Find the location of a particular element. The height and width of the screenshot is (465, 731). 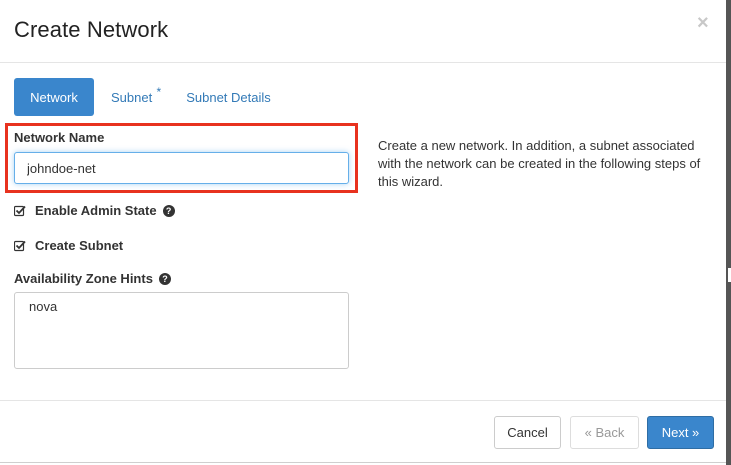

enable-admin-state-label: Enable Admin State is located at coordinates (96, 210).